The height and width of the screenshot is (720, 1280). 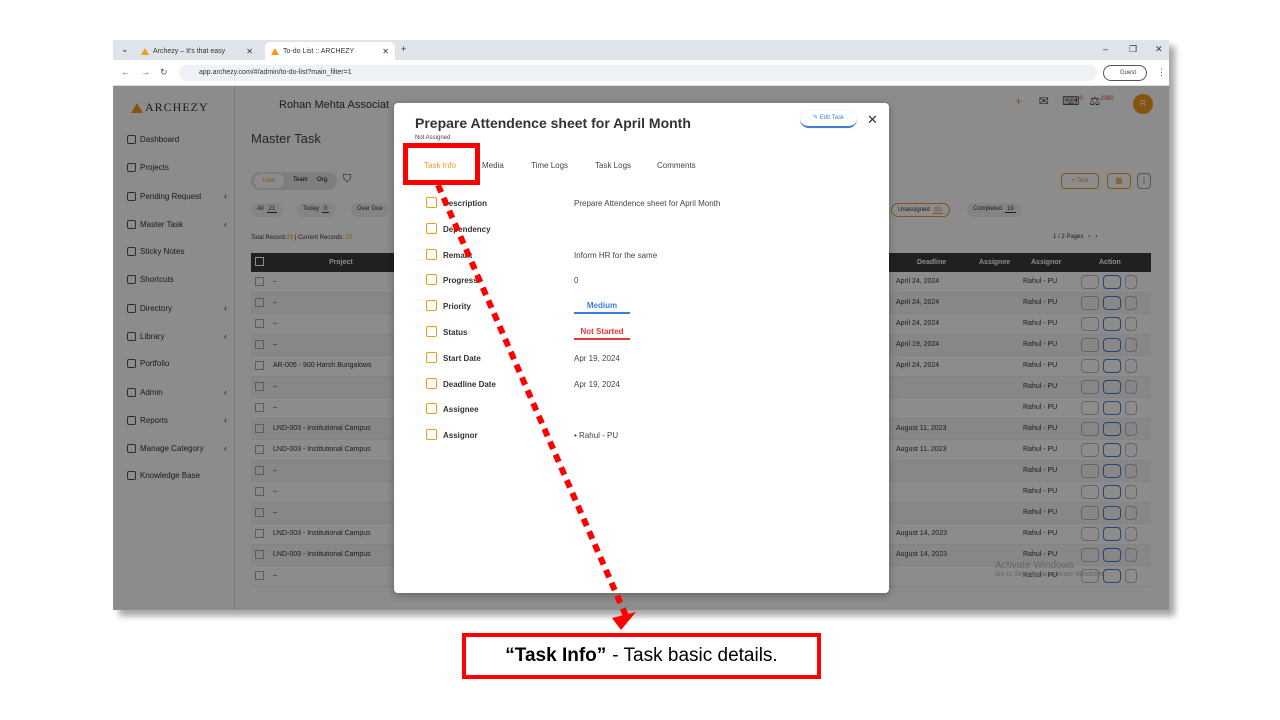 I want to click on minimize-button: –, so click(x=1105, y=49).